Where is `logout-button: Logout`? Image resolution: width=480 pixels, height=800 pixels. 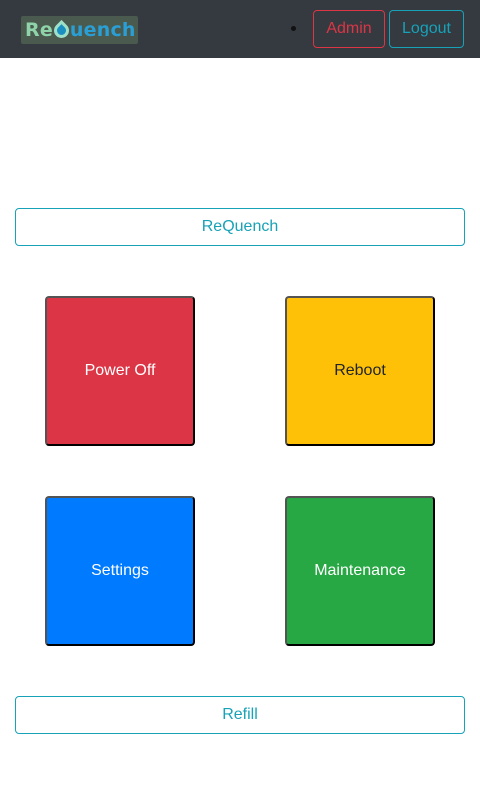
logout-button: Logout is located at coordinates (426, 29).